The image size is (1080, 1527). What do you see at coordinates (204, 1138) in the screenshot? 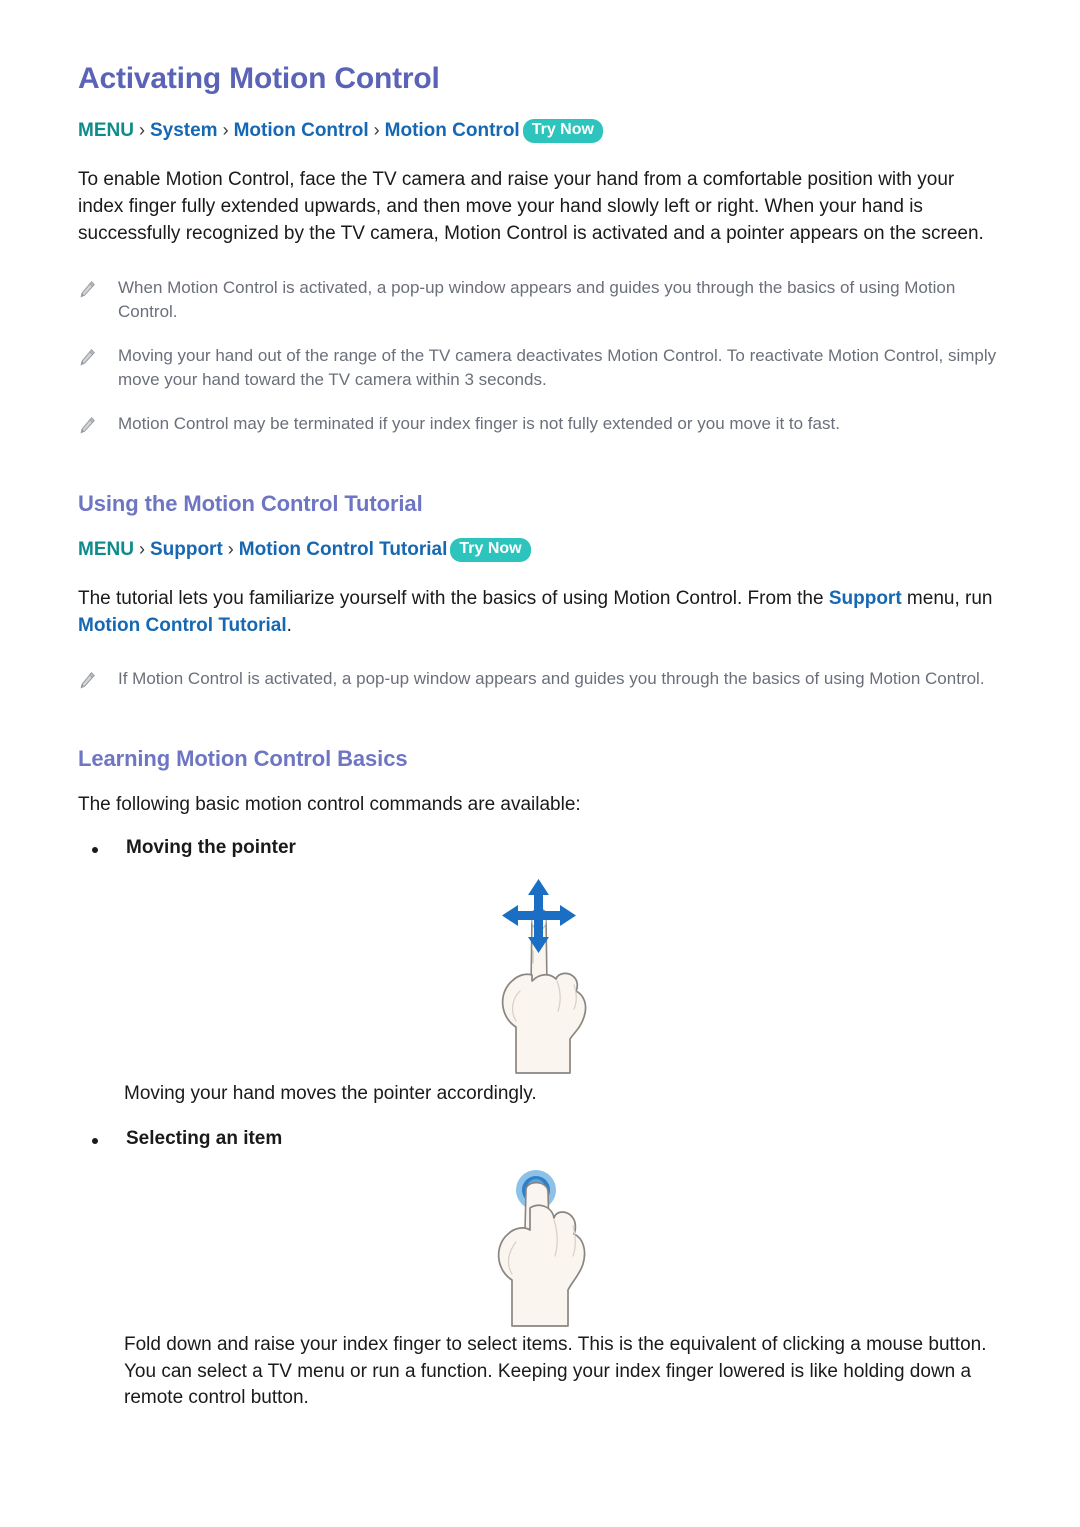
I see `bullet-label-selecting-item: Selecting an item` at bounding box center [204, 1138].